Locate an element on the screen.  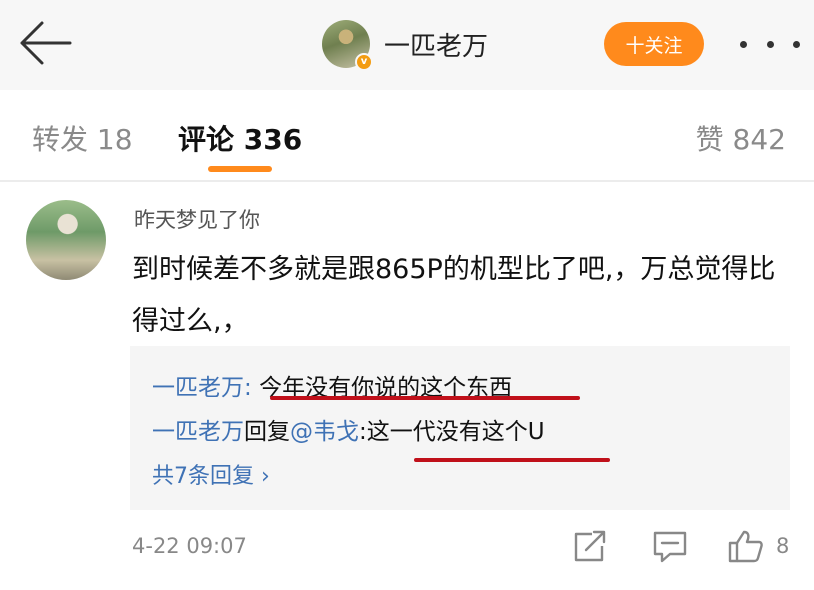
comment-text: 到时候差不多就是跟865P的机型比了吧,，万总觉得比得过么,， is located at coordinates (454, 295).